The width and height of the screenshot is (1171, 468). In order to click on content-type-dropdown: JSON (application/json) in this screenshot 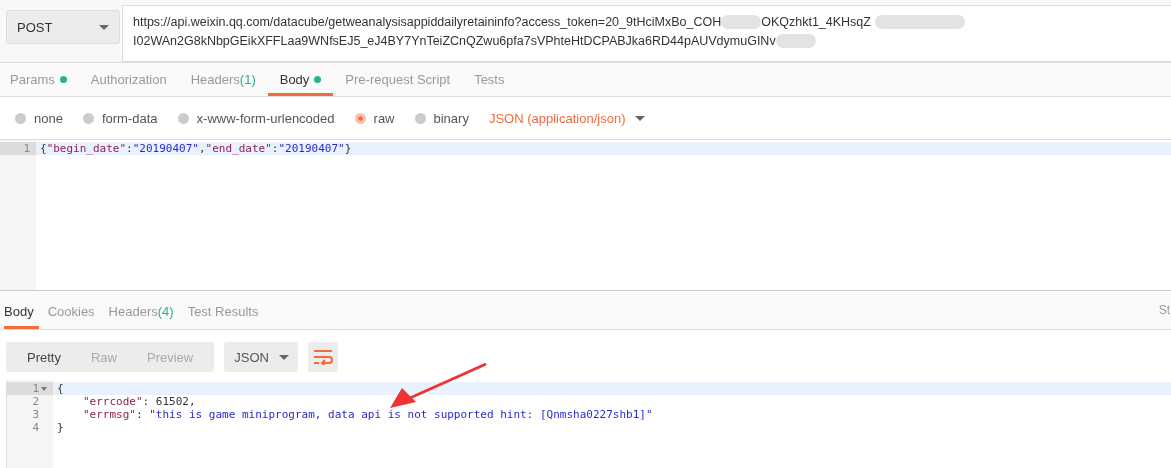, I will do `click(567, 118)`.